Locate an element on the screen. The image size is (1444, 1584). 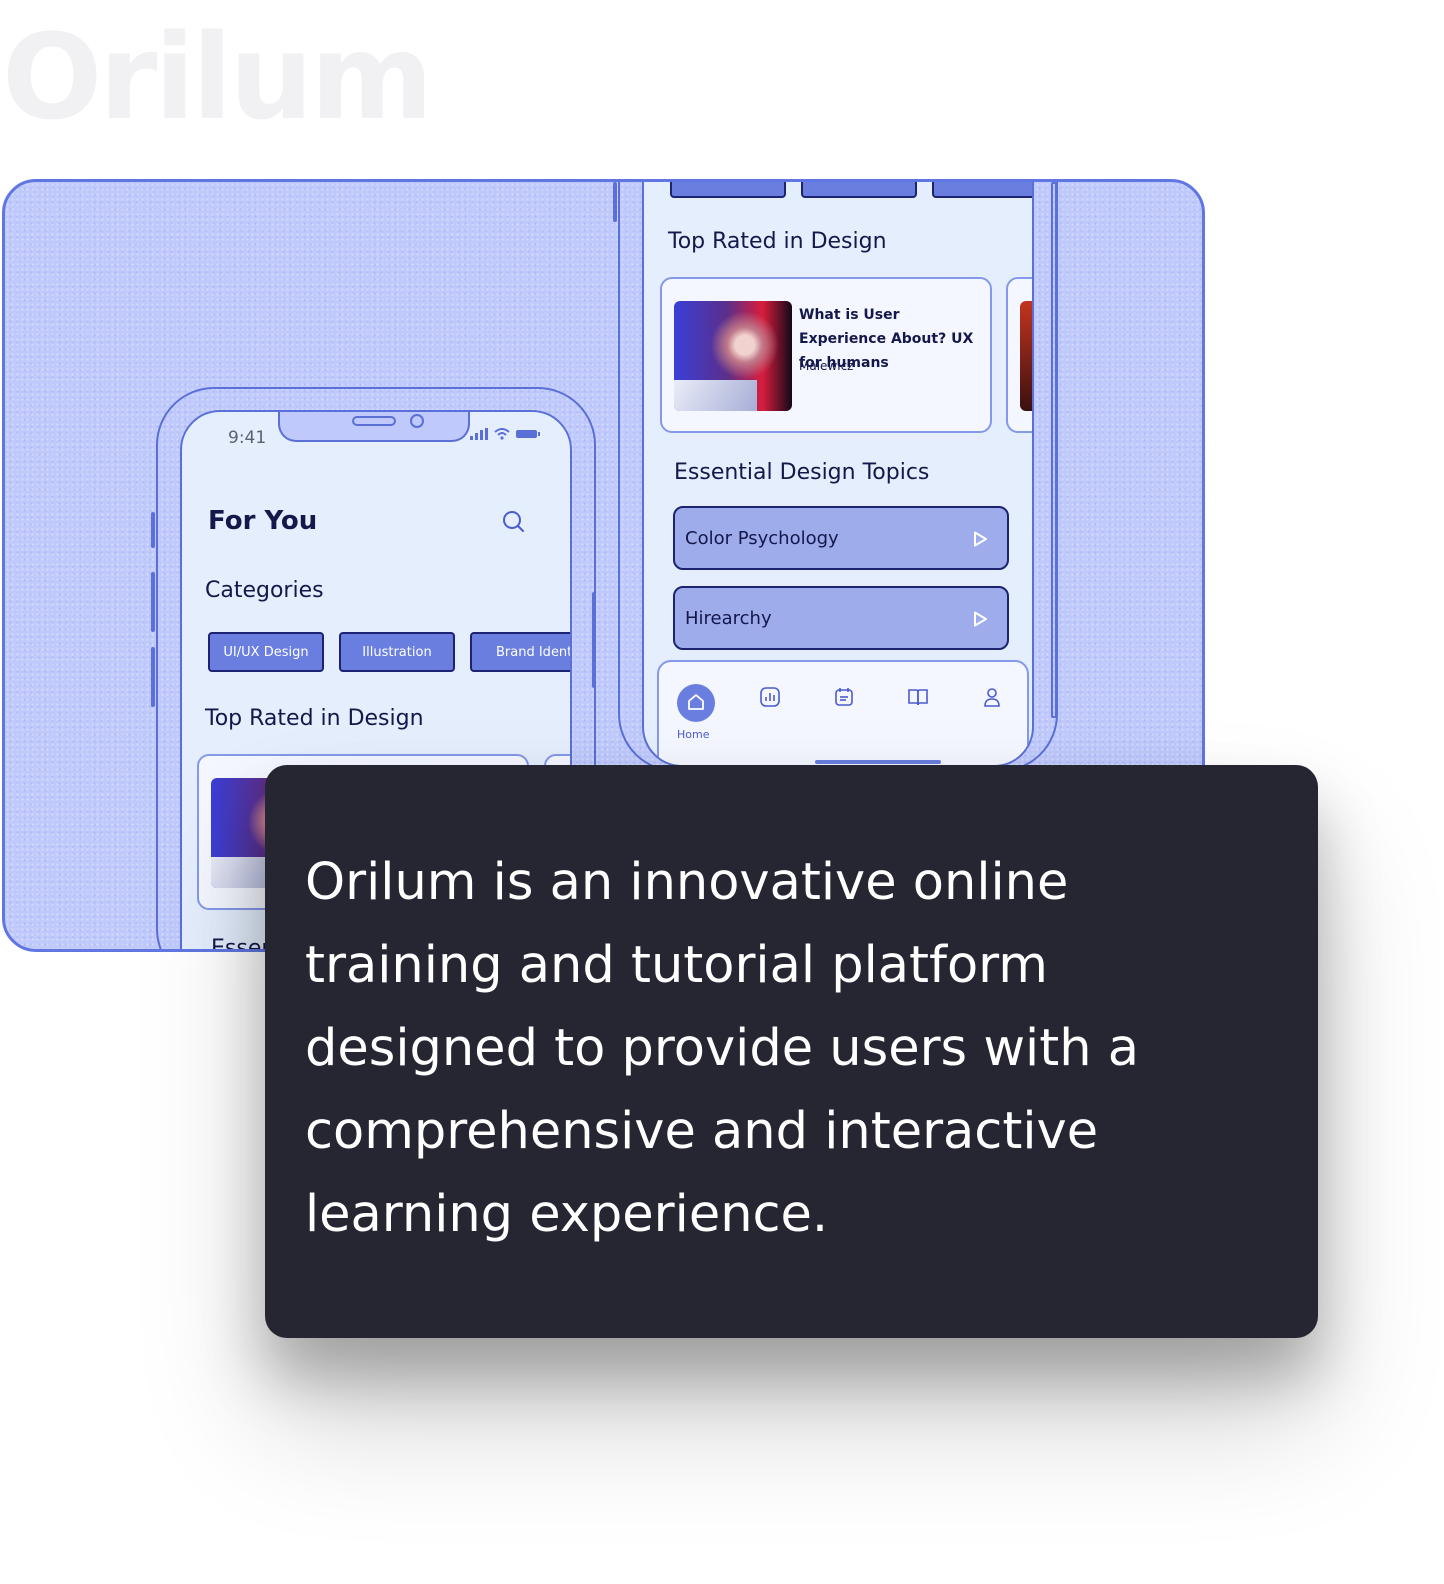
phone-notch is located at coordinates (374, 427).